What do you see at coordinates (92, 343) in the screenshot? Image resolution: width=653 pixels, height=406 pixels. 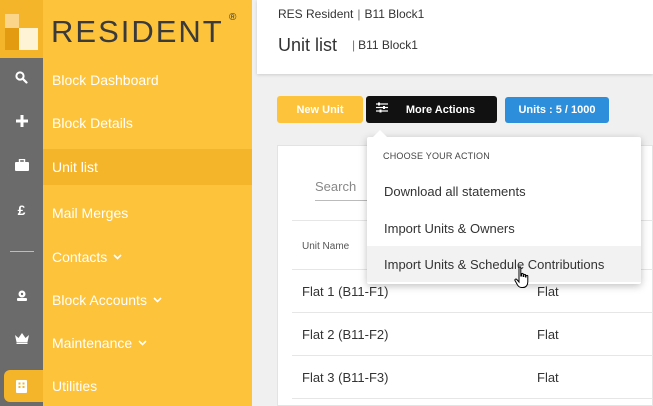 I see `sidebar-item-label: Maintenance` at bounding box center [92, 343].